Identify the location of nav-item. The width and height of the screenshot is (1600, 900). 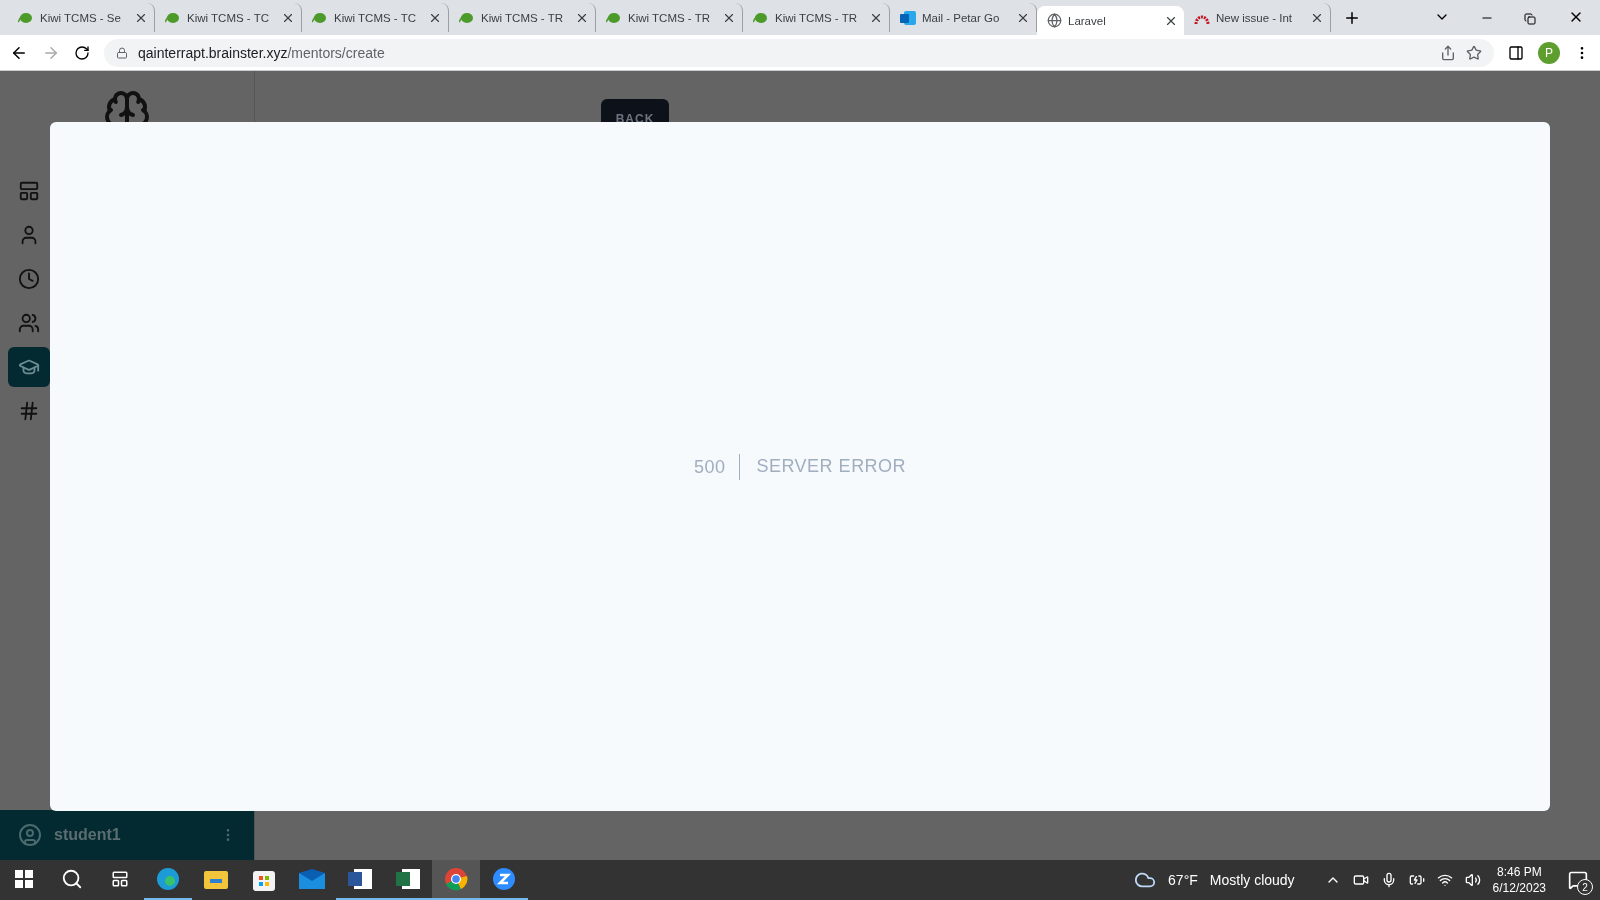
(29, 367).